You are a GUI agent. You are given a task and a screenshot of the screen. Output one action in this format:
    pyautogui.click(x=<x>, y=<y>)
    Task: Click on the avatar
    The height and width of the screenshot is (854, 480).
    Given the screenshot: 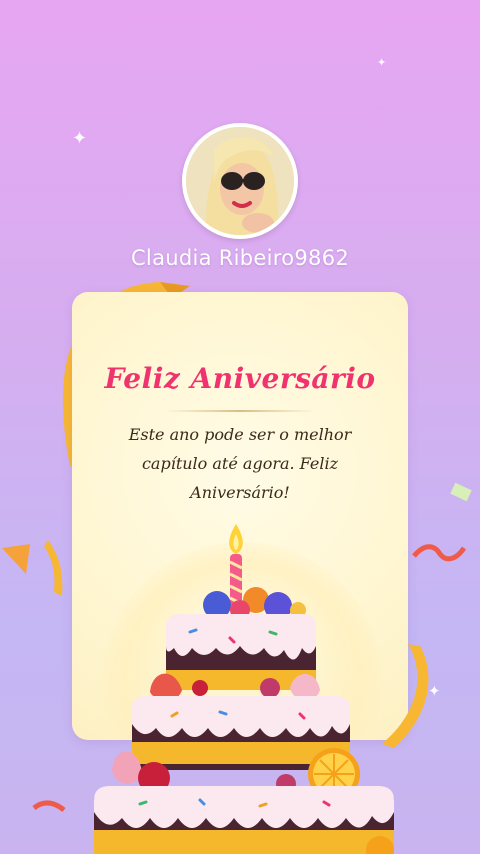 What is the action you would take?
    pyautogui.click(x=240, y=181)
    